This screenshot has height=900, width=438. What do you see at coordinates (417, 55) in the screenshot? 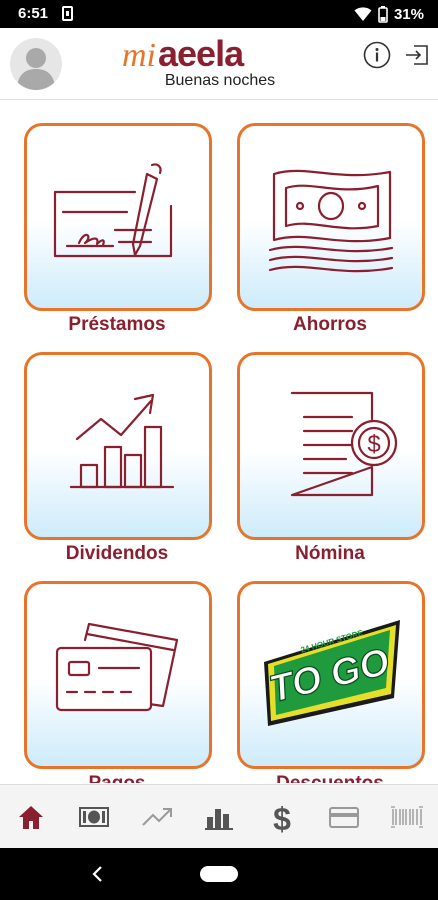
I see `logout-icon` at bounding box center [417, 55].